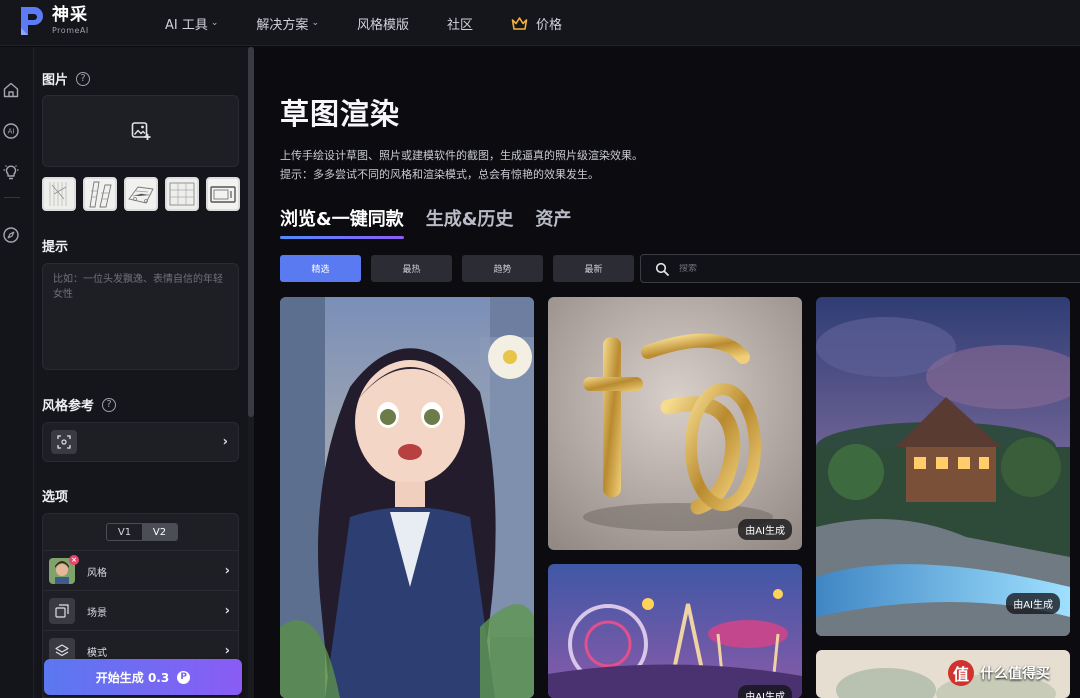 The height and width of the screenshot is (698, 1080). I want to click on main-nav: AI 工具 ⌄ 解决方案 ⌄ 风格模版 社区 价格, so click(382, 23).